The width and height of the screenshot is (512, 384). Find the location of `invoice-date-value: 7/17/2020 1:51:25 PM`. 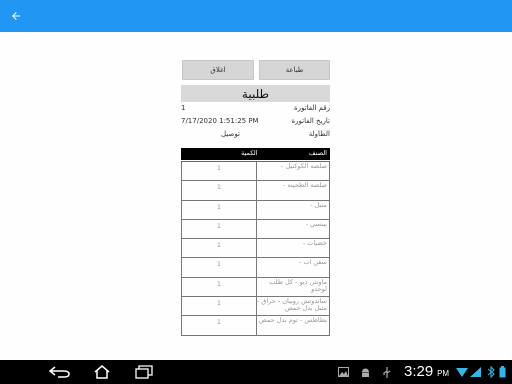

invoice-date-value: 7/17/2020 1:51:25 PM is located at coordinates (220, 121).